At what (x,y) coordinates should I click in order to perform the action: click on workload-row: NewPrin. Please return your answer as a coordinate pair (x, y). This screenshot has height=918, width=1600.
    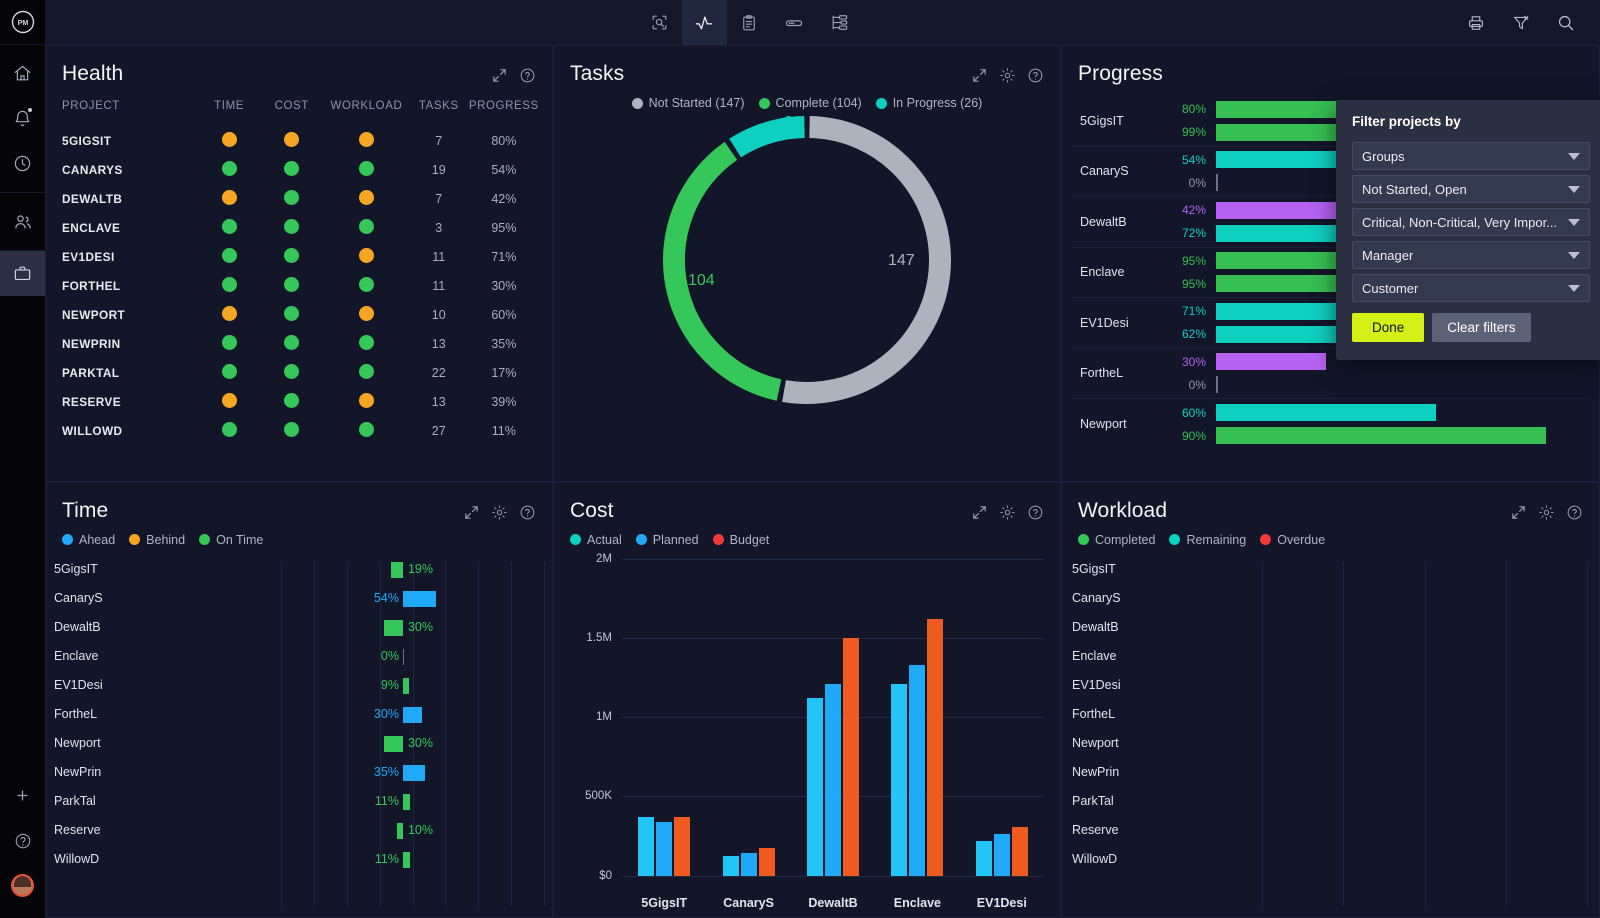
    Looking at the image, I should click on (1330, 772).